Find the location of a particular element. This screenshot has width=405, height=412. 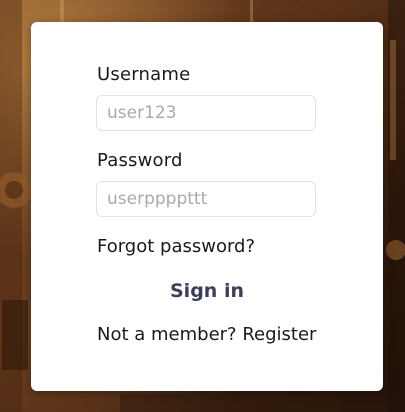

password-input is located at coordinates (206, 199).